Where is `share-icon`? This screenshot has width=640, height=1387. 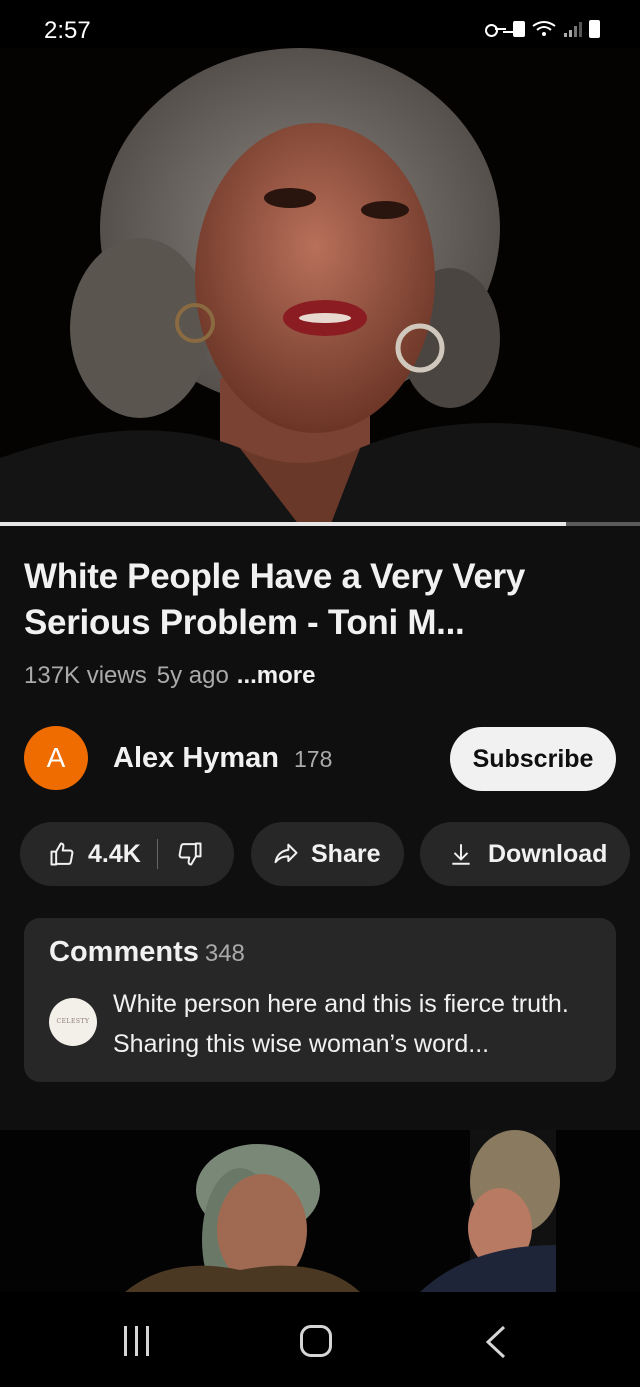
share-icon is located at coordinates (286, 853).